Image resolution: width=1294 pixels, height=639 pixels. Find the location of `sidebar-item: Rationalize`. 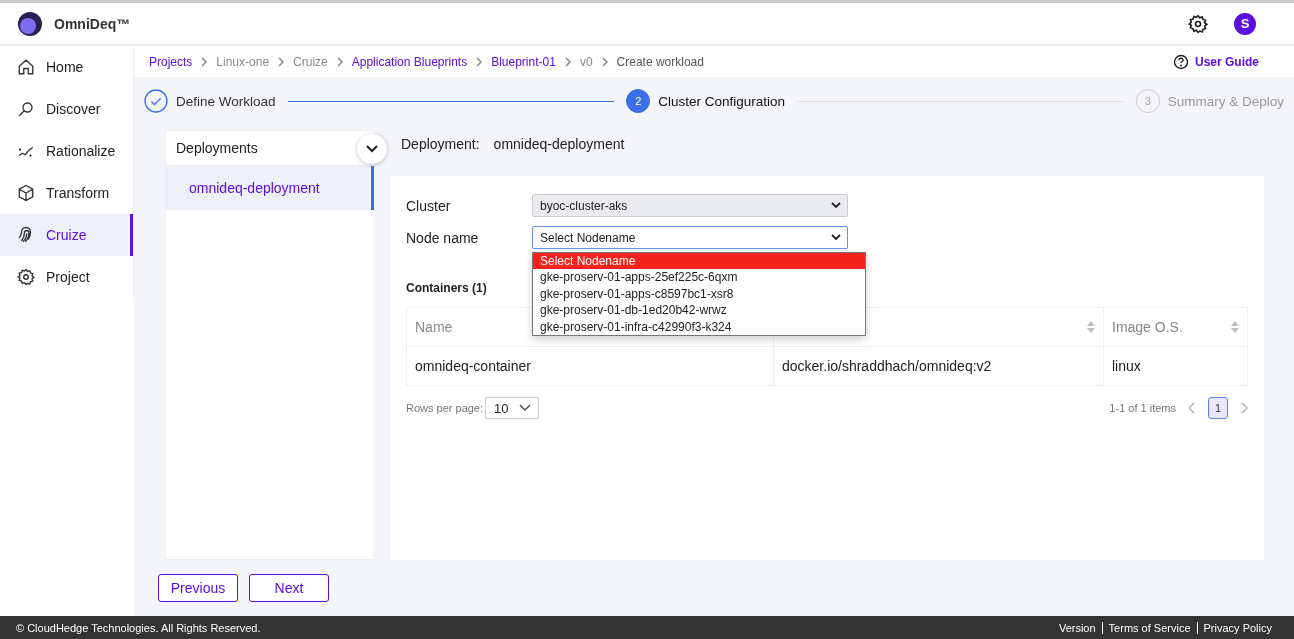

sidebar-item: Rationalize is located at coordinates (66, 151).